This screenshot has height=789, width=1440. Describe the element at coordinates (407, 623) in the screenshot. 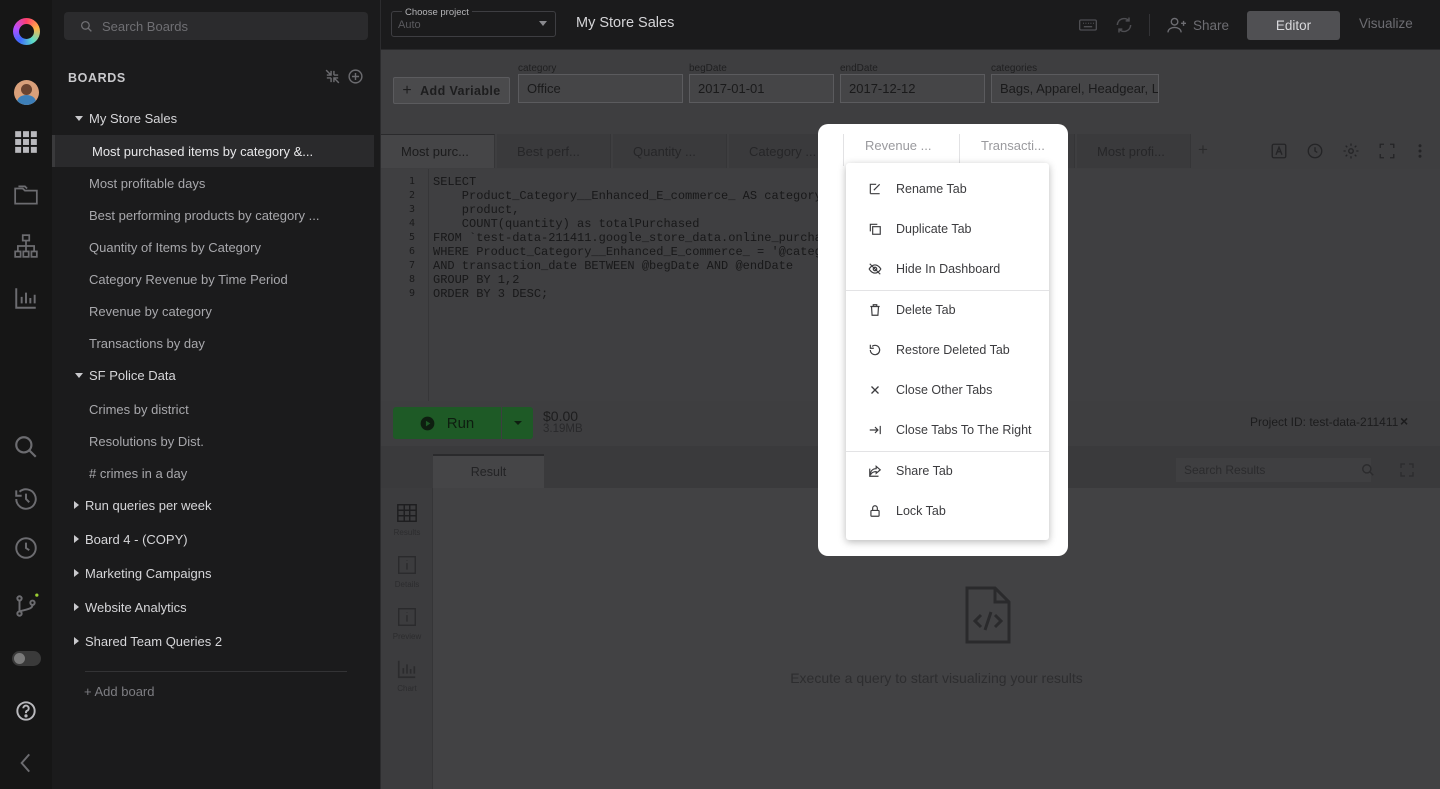

I see `preview-view-button: Preview` at that location.